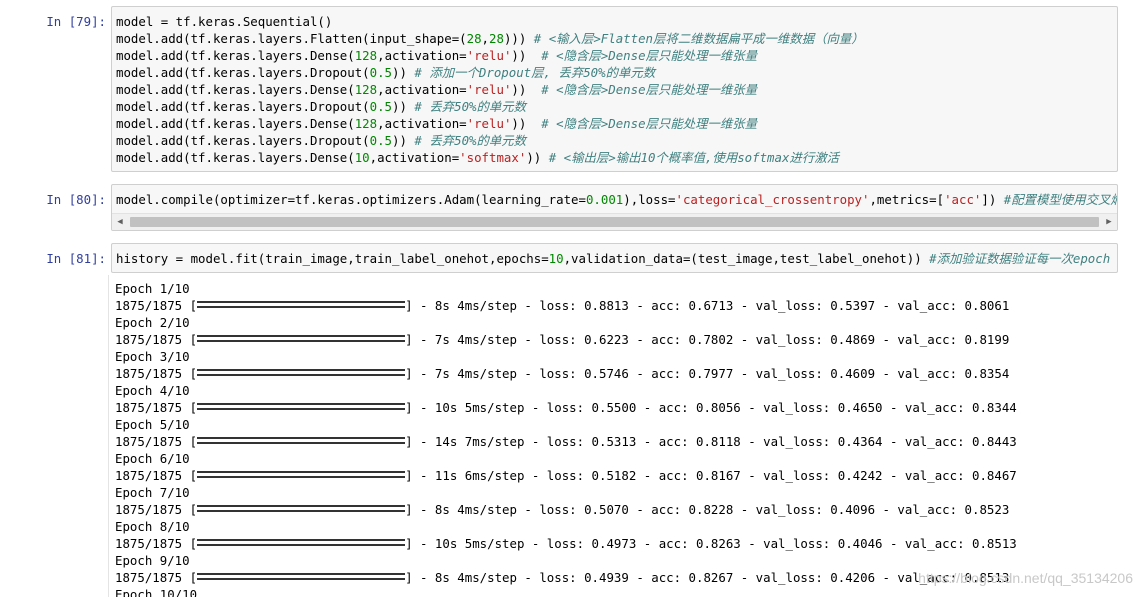  I want to click on code-token: model = tf.keras.Sequential(), so click(224, 21).